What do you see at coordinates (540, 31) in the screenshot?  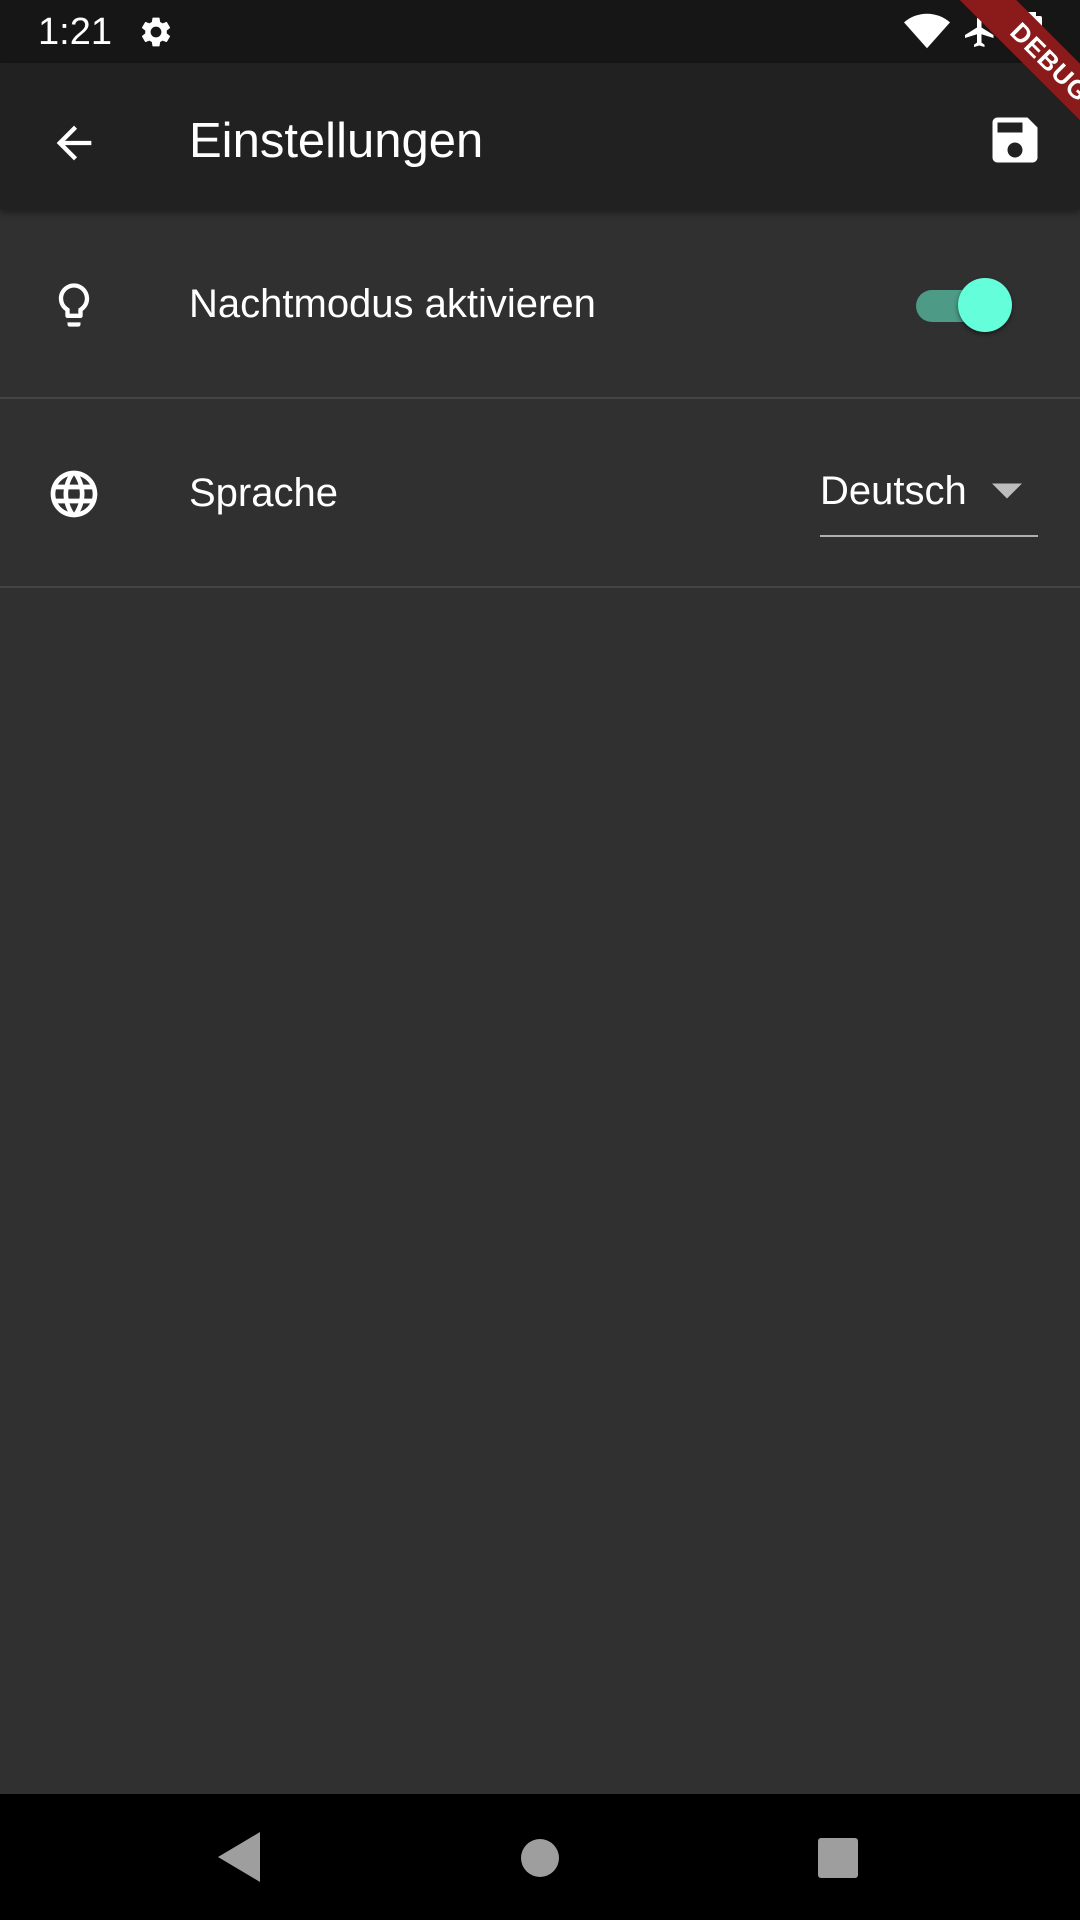 I see `status-bar: 1:21` at bounding box center [540, 31].